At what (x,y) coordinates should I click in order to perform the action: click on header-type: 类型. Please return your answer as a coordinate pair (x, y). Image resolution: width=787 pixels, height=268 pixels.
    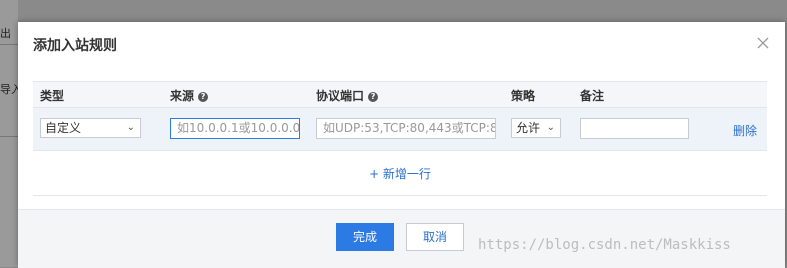
    Looking at the image, I should click on (52, 96).